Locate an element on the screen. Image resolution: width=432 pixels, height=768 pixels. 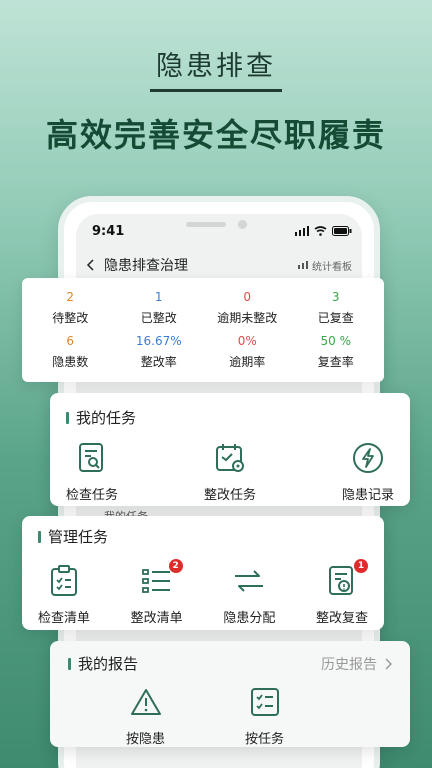
my-reports-card: 我的报告 历史报告 按隐患 按任务 is located at coordinates (230, 694).